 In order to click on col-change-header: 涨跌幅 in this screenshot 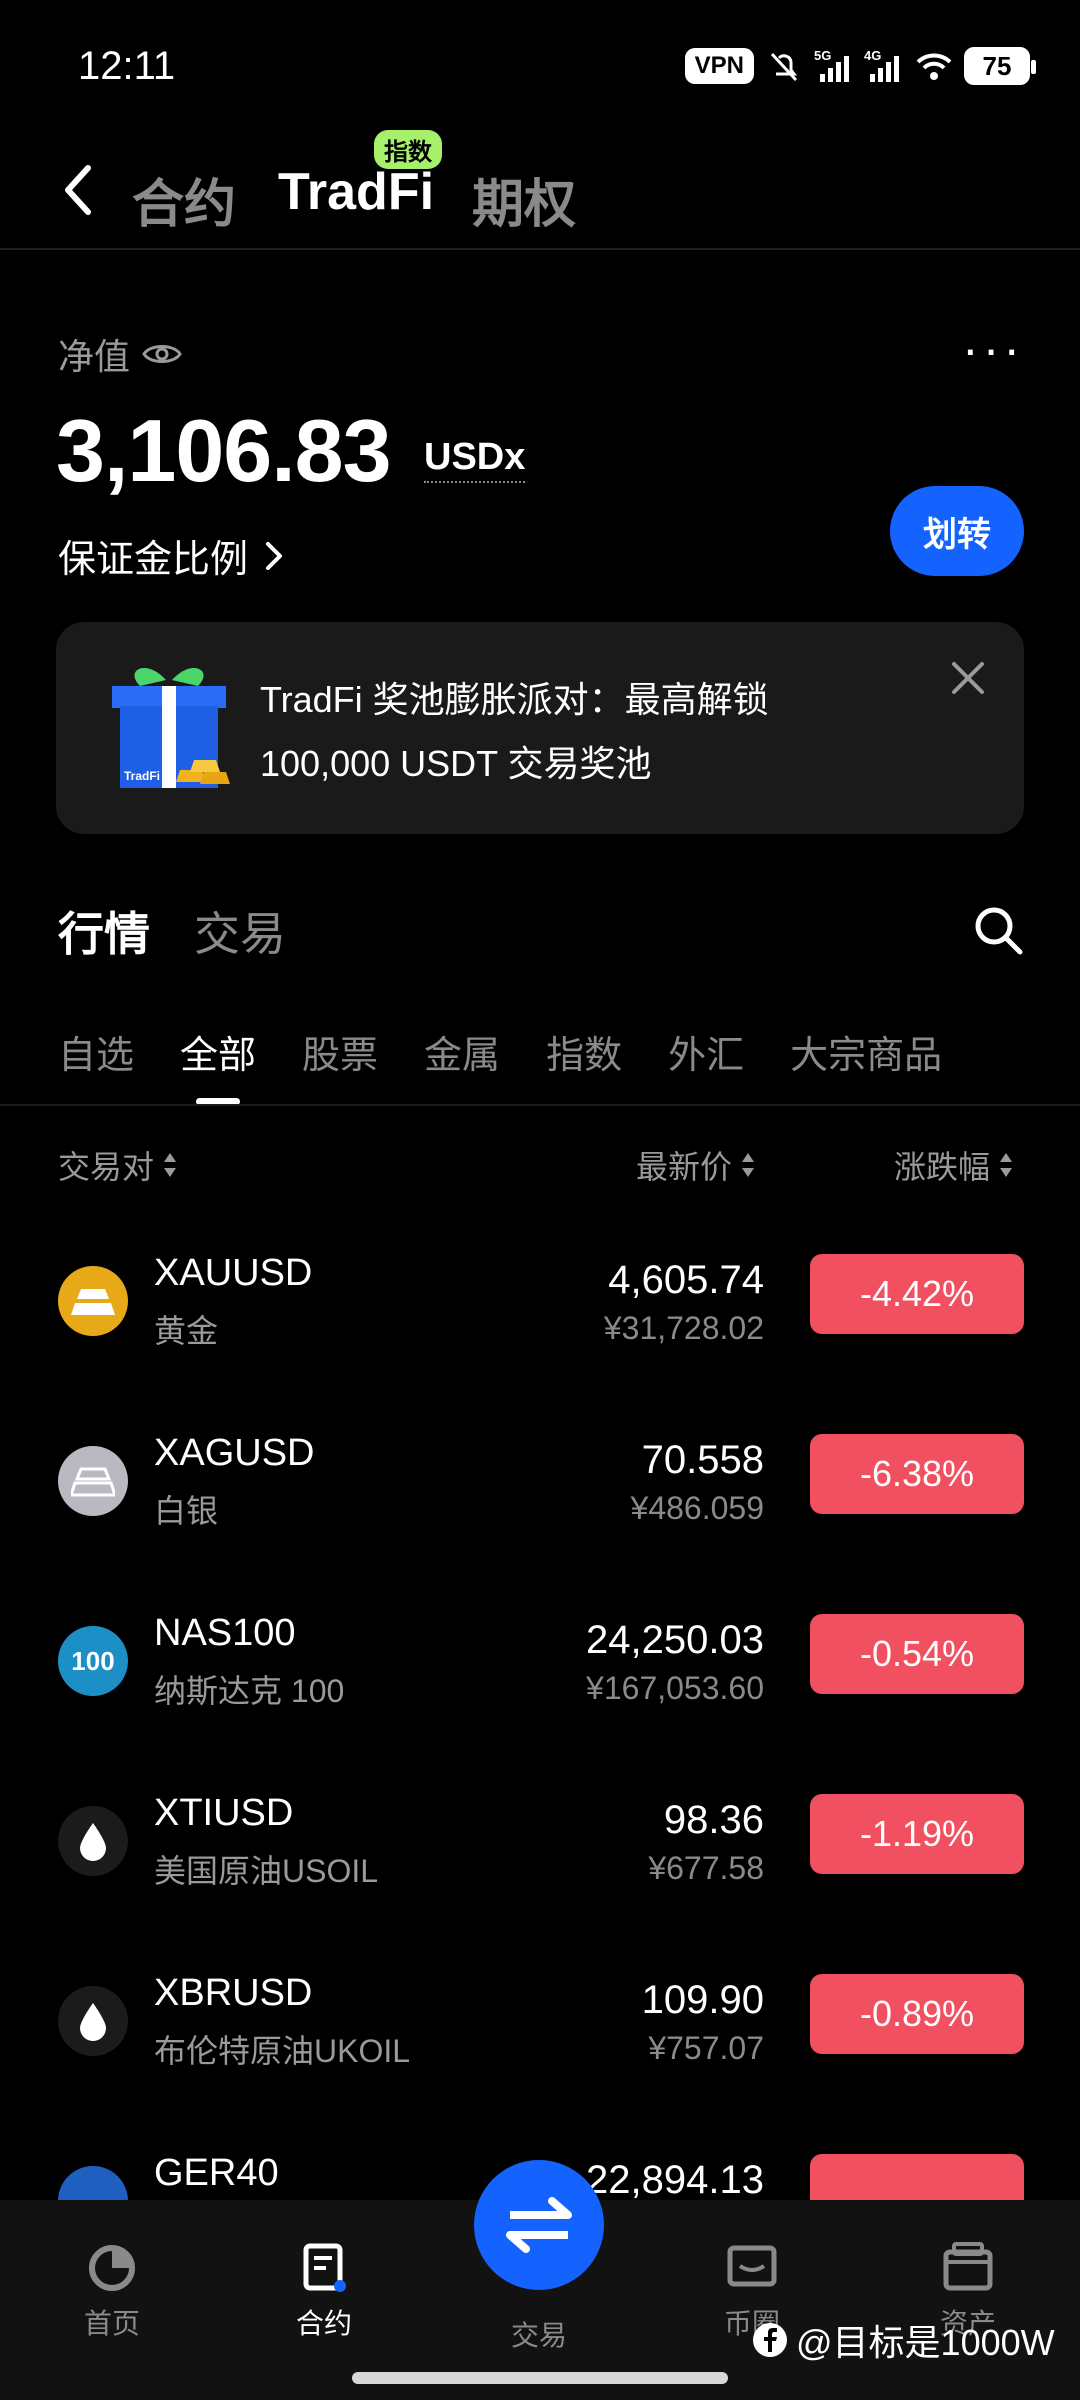, I will do `click(954, 1165)`.